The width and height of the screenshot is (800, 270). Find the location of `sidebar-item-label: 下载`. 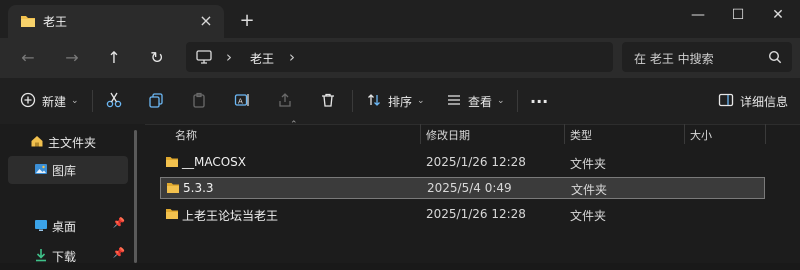

sidebar-item-label: 下载 is located at coordinates (64, 256).